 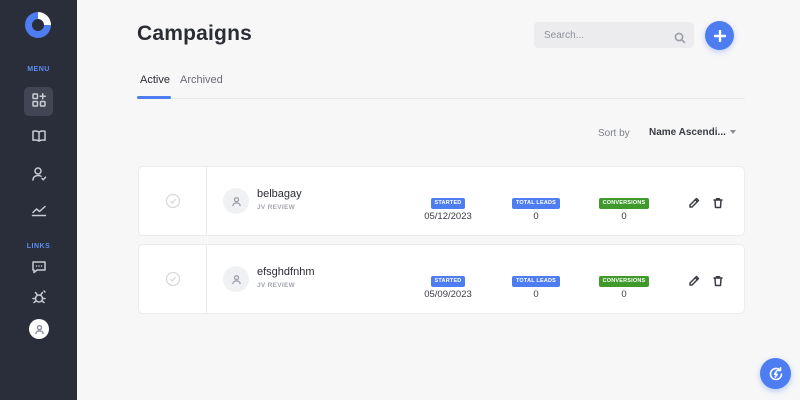 I want to click on bug-icon, so click(x=39, y=299).